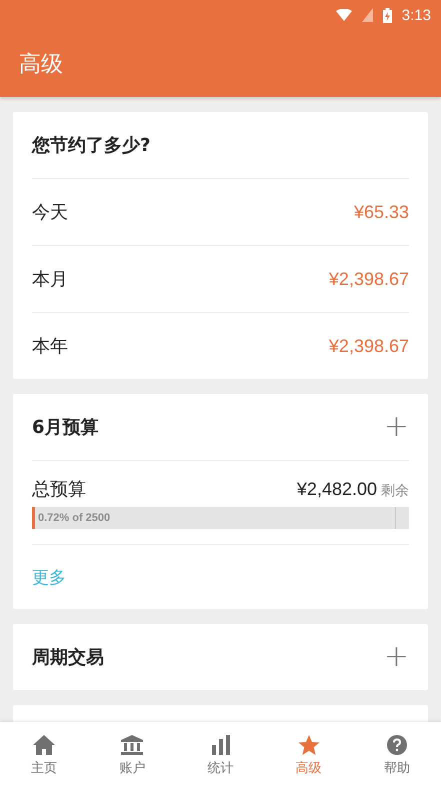 The image size is (441, 789). What do you see at coordinates (44, 755) in the screenshot?
I see `nav-tab: 主页` at bounding box center [44, 755].